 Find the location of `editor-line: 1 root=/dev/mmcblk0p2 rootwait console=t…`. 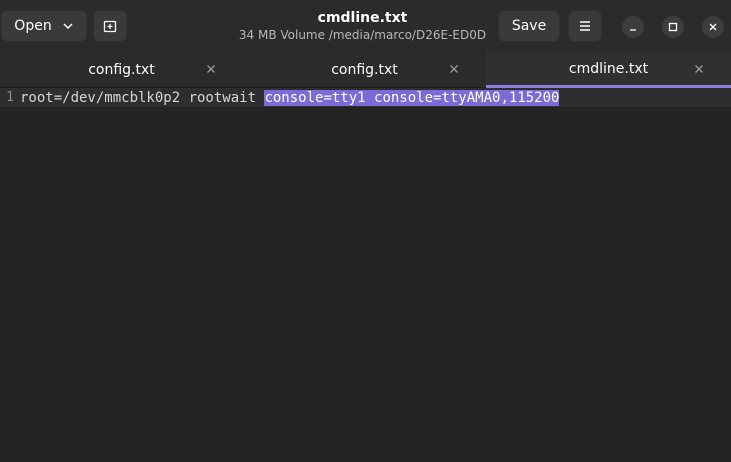

editor-line: 1 root=/dev/mmcblk0p2 rootwait console=t… is located at coordinates (365, 97).